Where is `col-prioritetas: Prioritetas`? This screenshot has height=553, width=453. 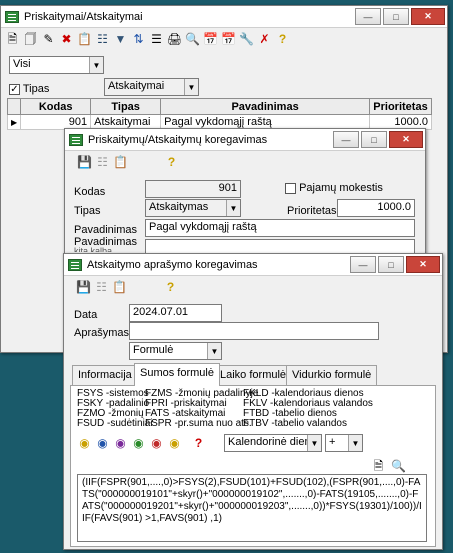
col-prioritetas: Prioritetas is located at coordinates (400, 106).